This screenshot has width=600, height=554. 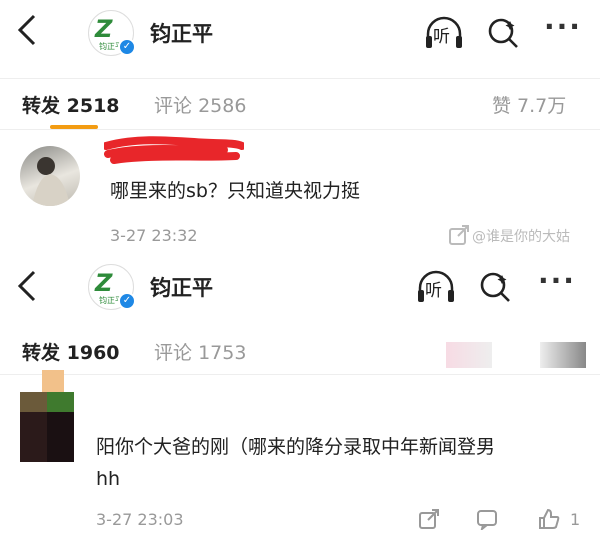 I want to click on tab-comment-count: 2586, so click(x=222, y=106).